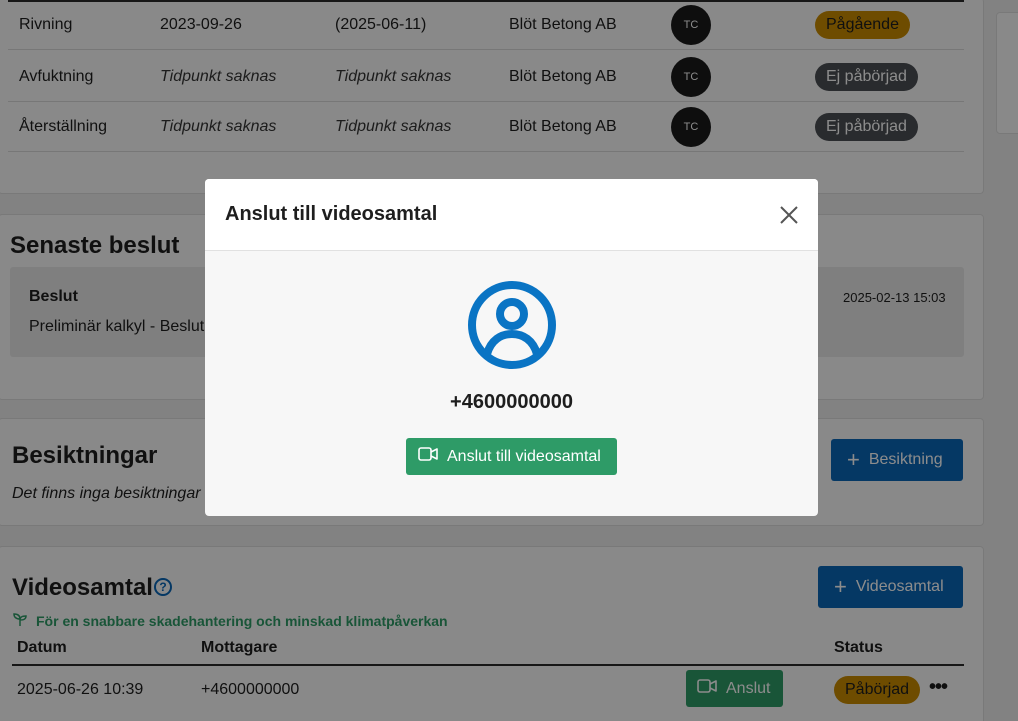  What do you see at coordinates (512, 325) in the screenshot?
I see `user-icon` at bounding box center [512, 325].